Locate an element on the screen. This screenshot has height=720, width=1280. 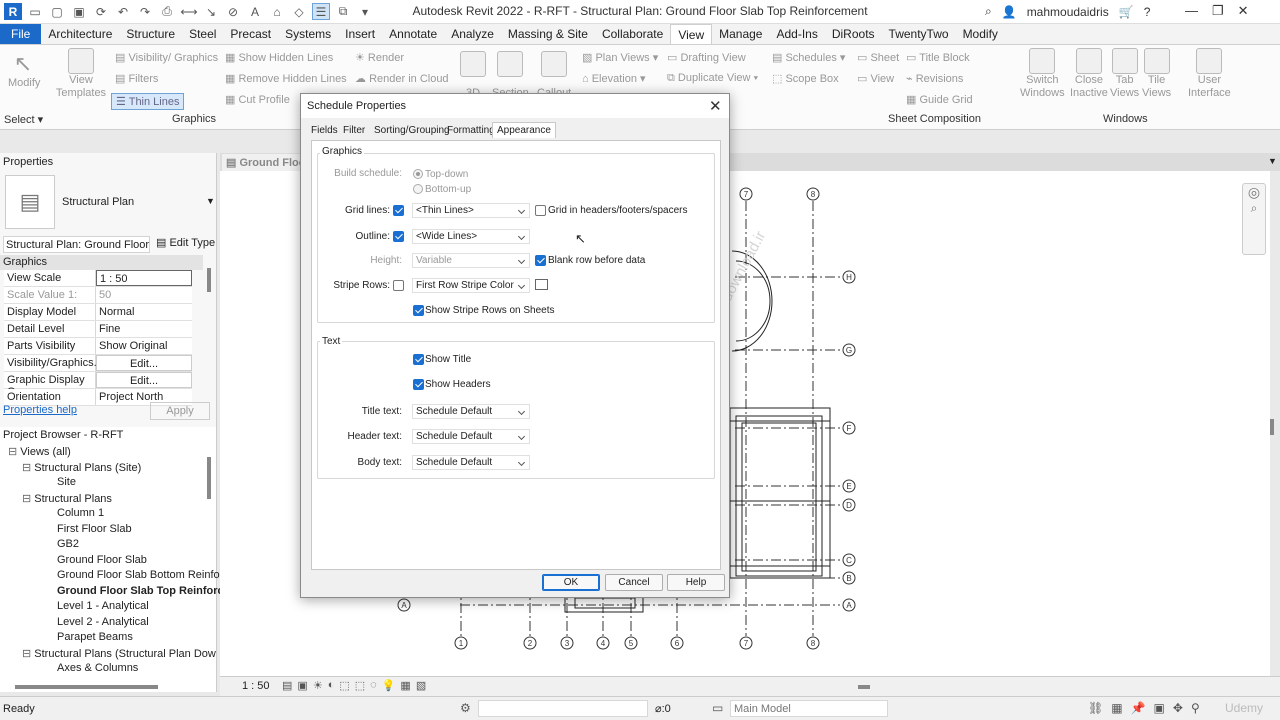
show-title-checkbox is located at coordinates (418, 359).